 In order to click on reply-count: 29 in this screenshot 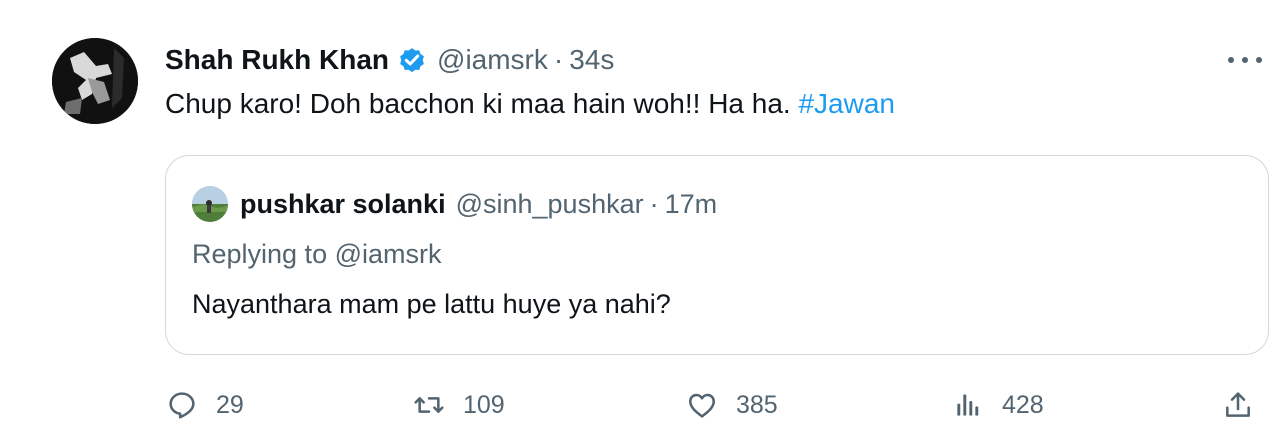, I will do `click(230, 404)`.